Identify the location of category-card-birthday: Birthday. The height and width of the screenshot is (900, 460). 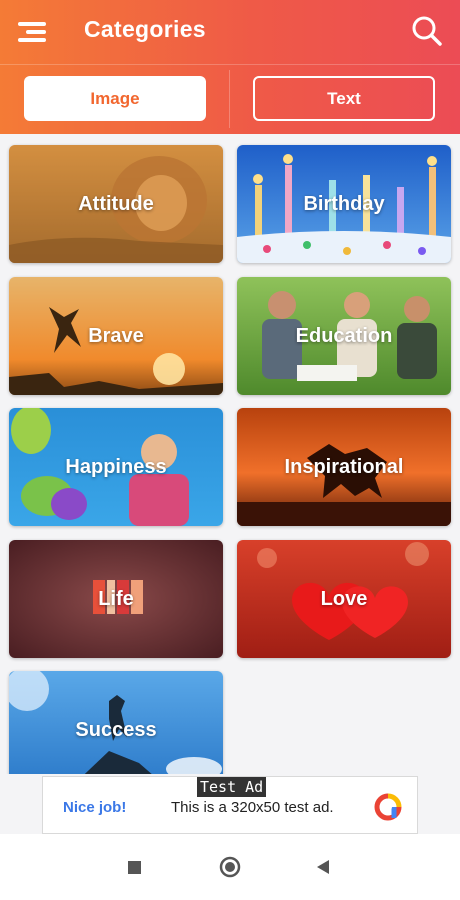
(344, 204).